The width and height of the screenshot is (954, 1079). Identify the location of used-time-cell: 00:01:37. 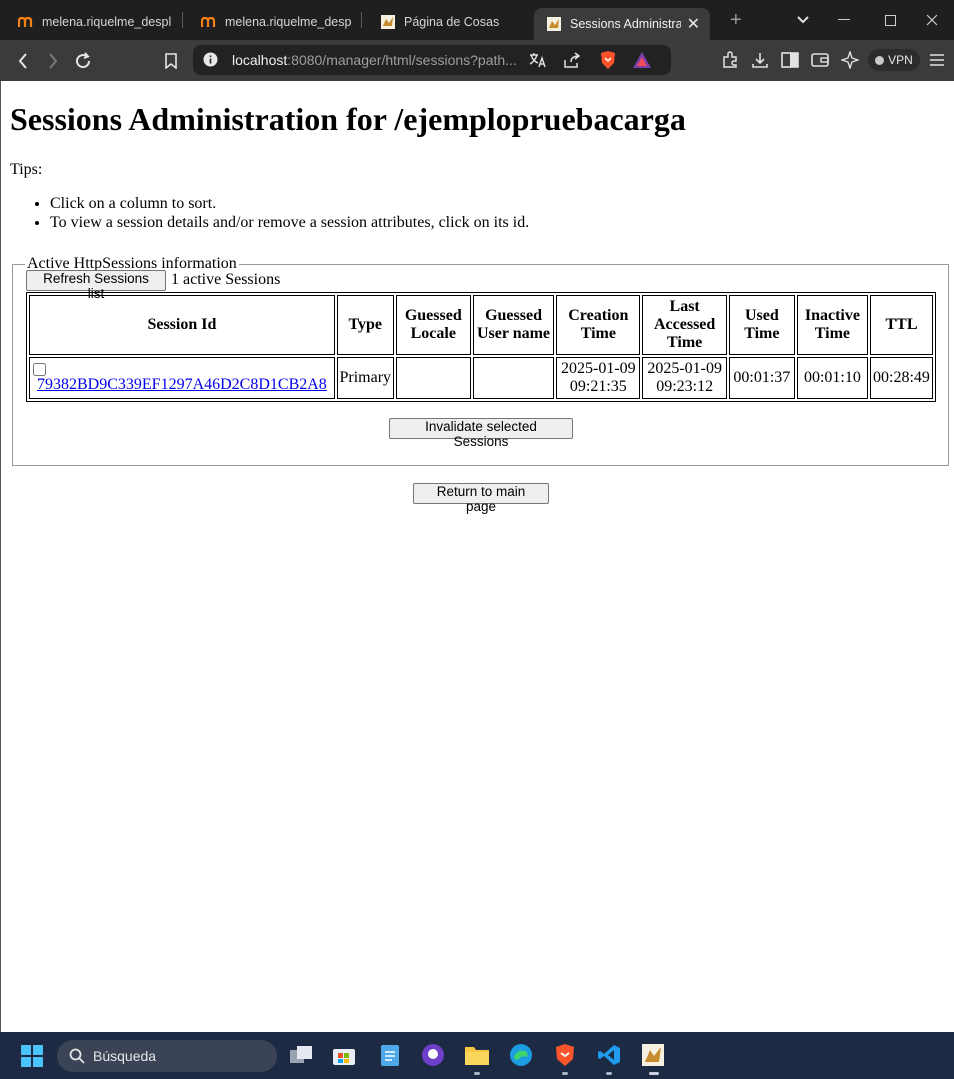
(761, 378).